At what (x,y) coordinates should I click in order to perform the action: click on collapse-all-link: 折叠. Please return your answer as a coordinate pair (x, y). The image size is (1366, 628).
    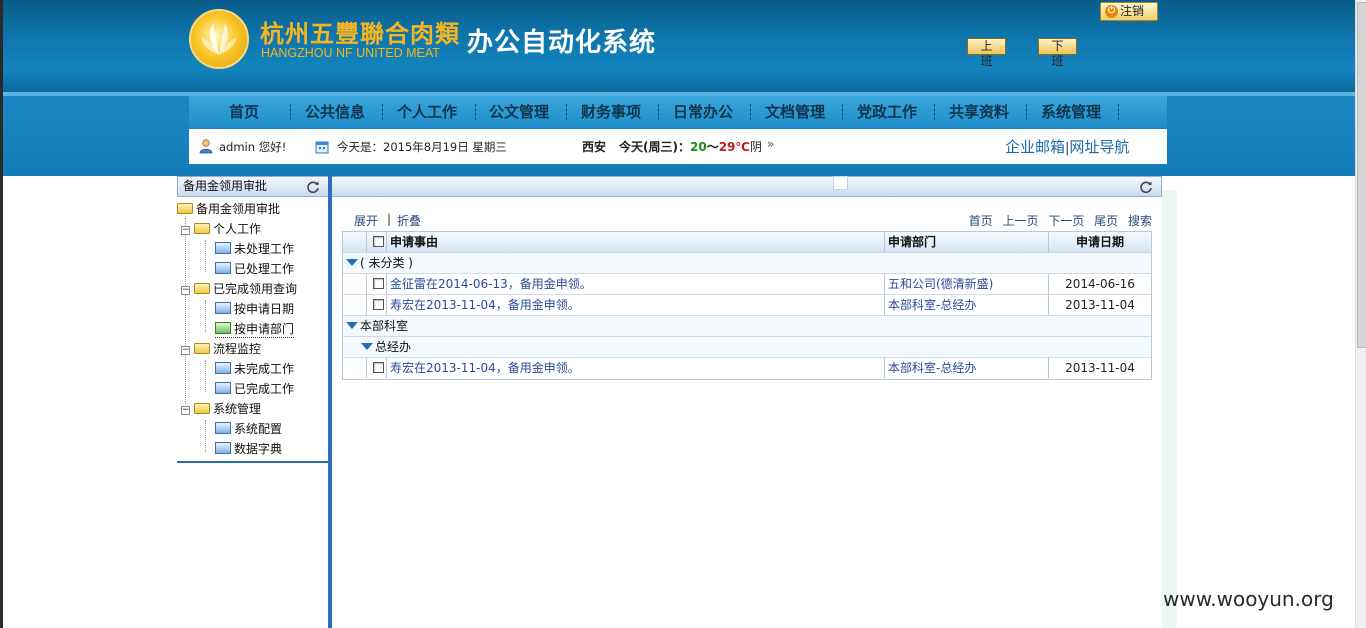
    Looking at the image, I should click on (409, 220).